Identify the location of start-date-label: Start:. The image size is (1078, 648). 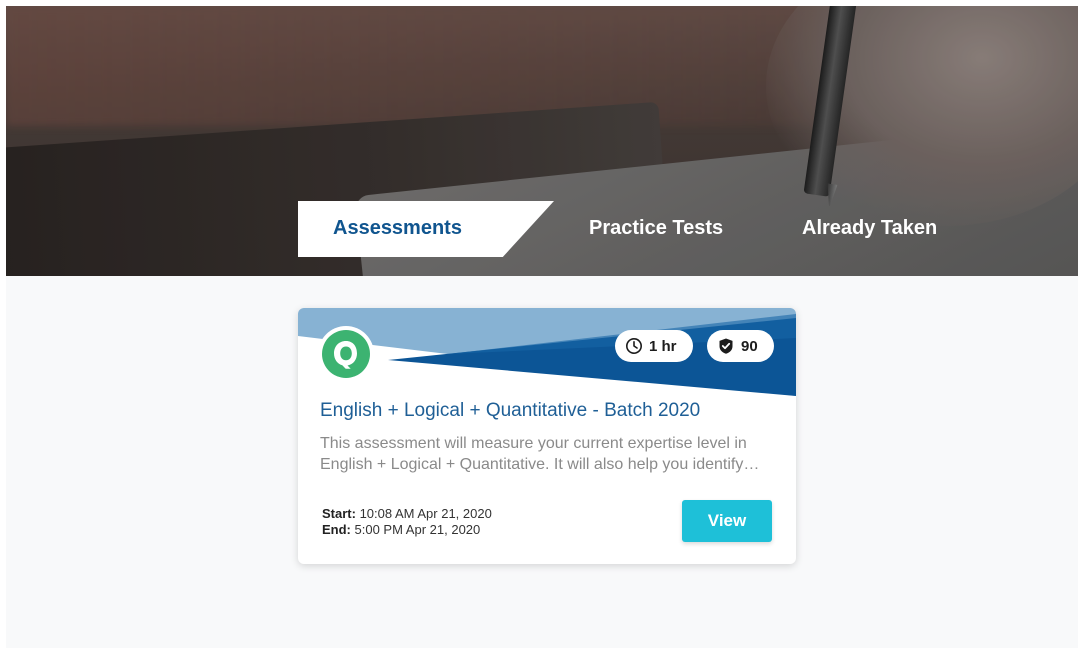
(341, 513).